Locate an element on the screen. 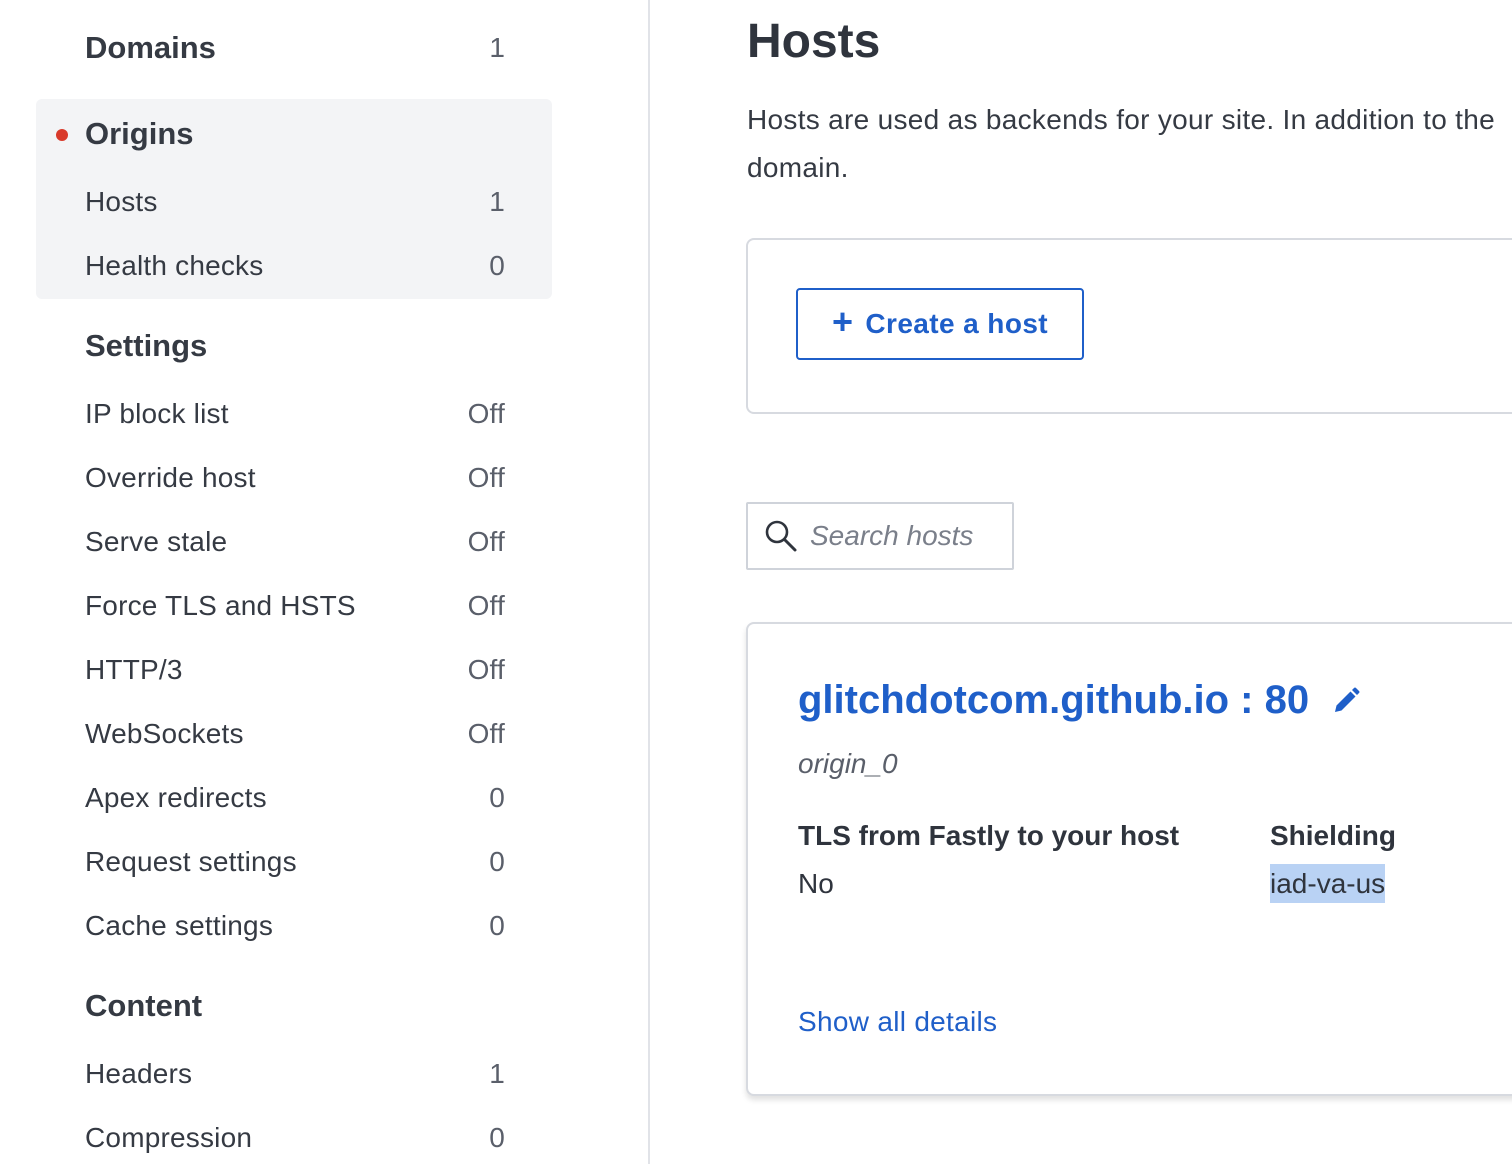 The image size is (1512, 1164). sidebar-item-label: HTTP/3 is located at coordinates (134, 669).